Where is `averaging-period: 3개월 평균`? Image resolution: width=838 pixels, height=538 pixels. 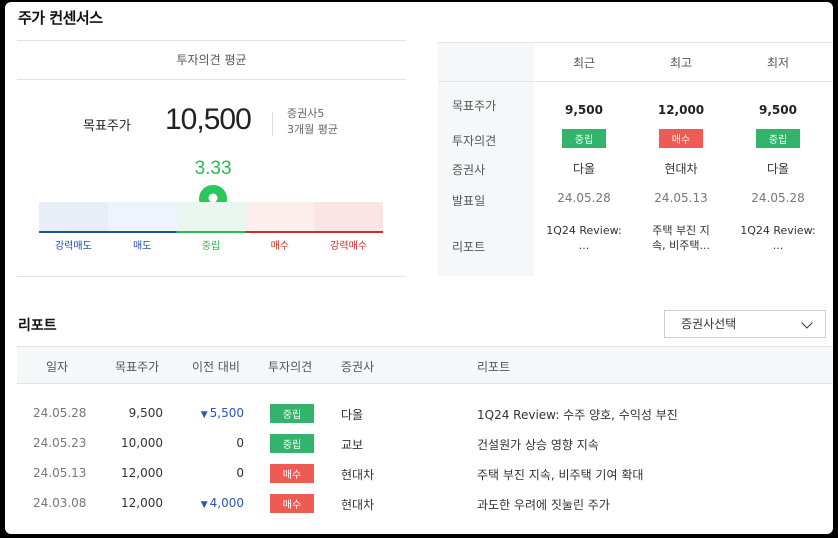
averaging-period: 3개월 평균 is located at coordinates (312, 129).